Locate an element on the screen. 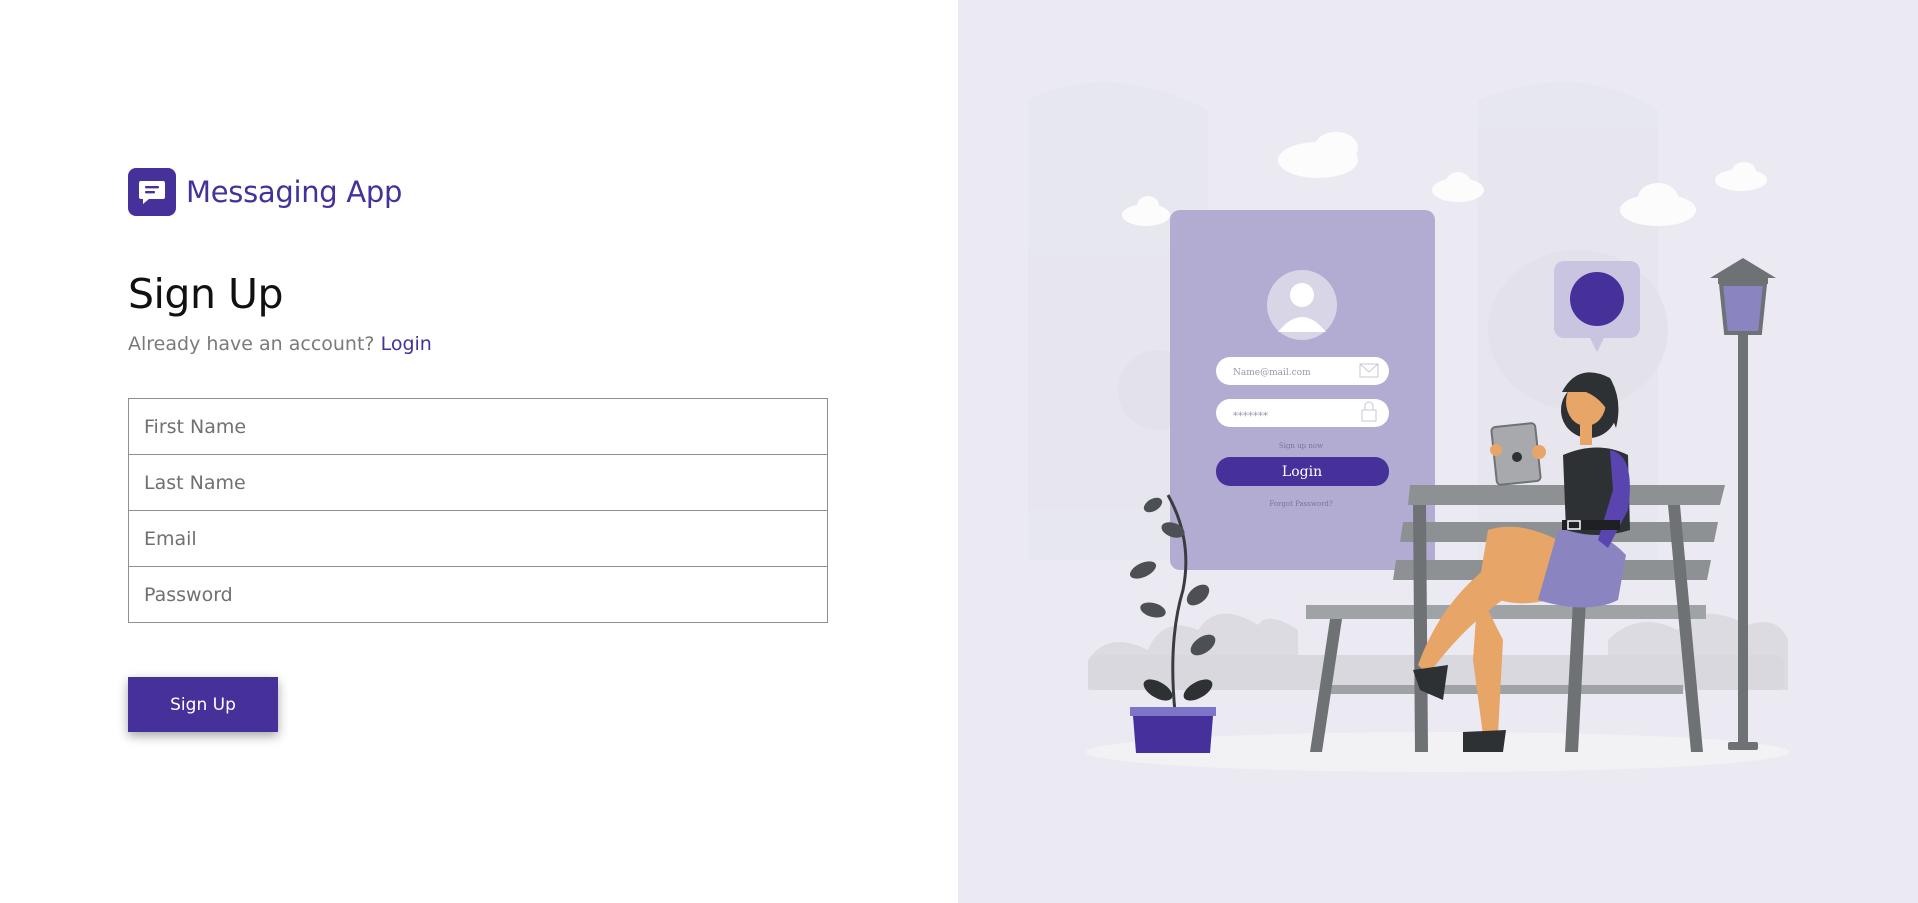  login-link: Login is located at coordinates (406, 344).